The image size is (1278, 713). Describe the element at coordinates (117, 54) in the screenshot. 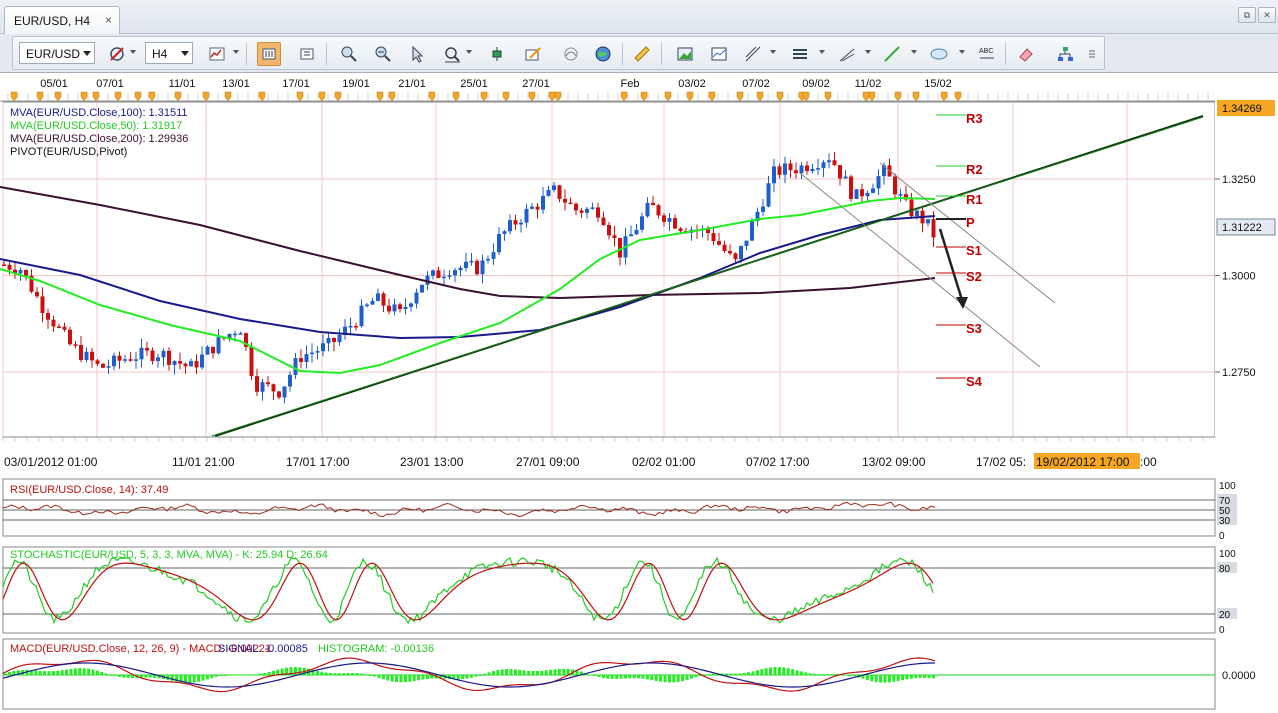

I see `crosshair-toggle-button` at that location.